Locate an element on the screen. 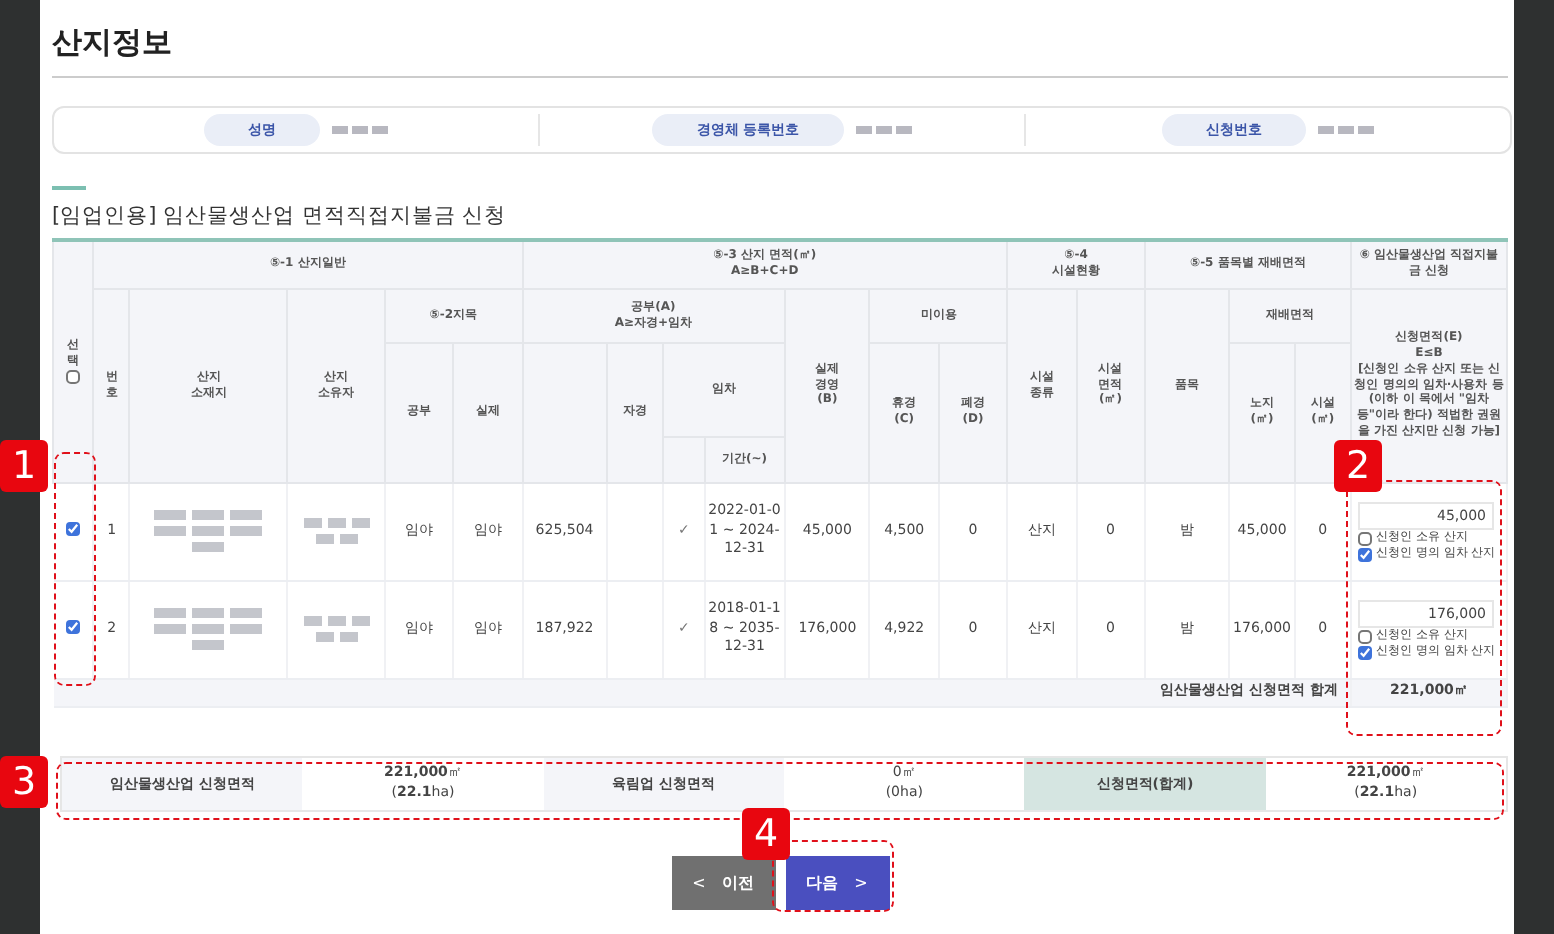 The image size is (1554, 934). step-badge: 1 is located at coordinates (24, 466).